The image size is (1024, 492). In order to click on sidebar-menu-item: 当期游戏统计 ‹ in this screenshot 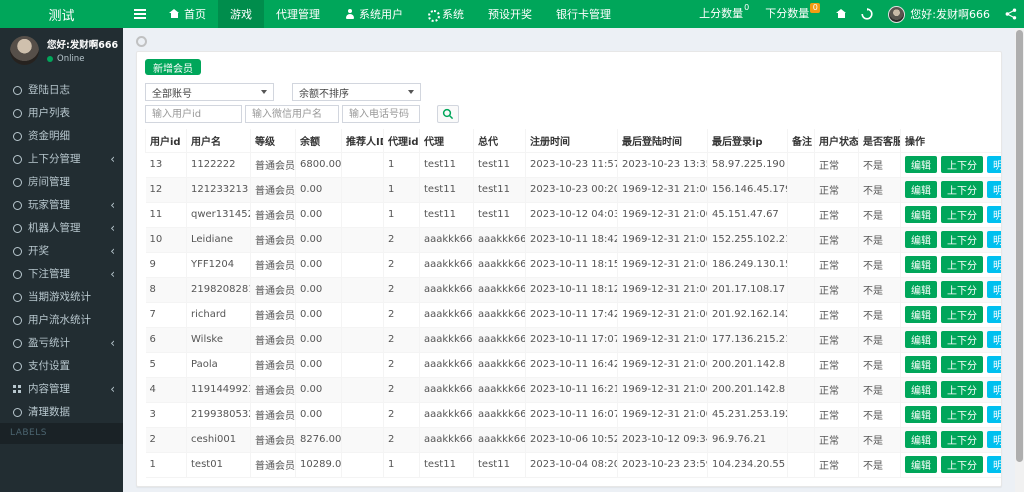, I will do `click(61, 296)`.